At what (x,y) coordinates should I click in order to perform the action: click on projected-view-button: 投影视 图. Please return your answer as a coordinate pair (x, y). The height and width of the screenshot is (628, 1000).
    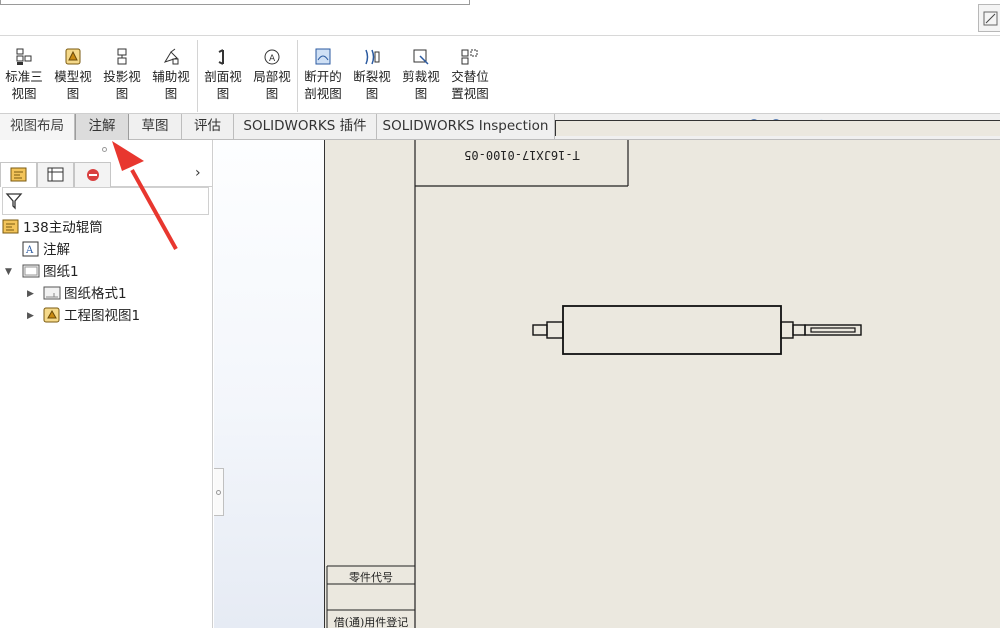
    Looking at the image, I should click on (122, 77).